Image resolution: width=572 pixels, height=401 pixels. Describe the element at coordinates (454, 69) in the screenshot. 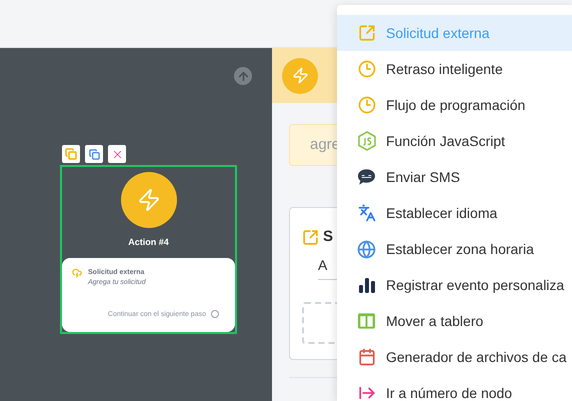

I see `menu-item: Retraso inteligente` at that location.